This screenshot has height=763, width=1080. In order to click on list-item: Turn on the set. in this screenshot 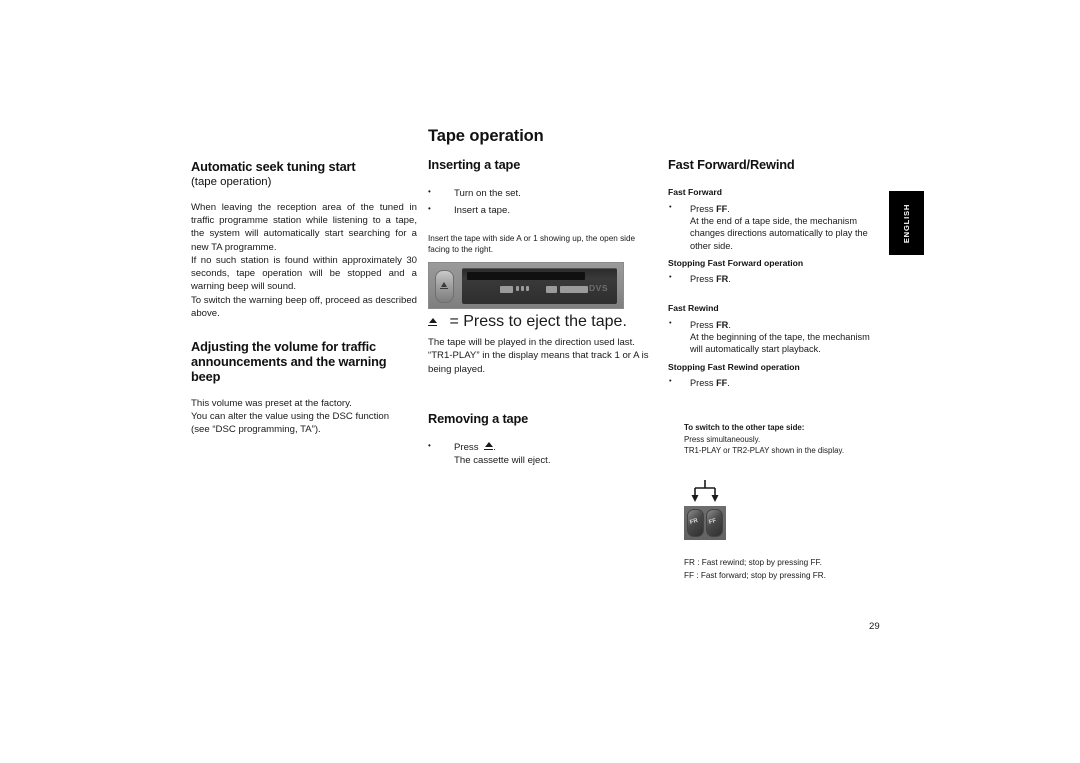, I will do `click(539, 193)`.